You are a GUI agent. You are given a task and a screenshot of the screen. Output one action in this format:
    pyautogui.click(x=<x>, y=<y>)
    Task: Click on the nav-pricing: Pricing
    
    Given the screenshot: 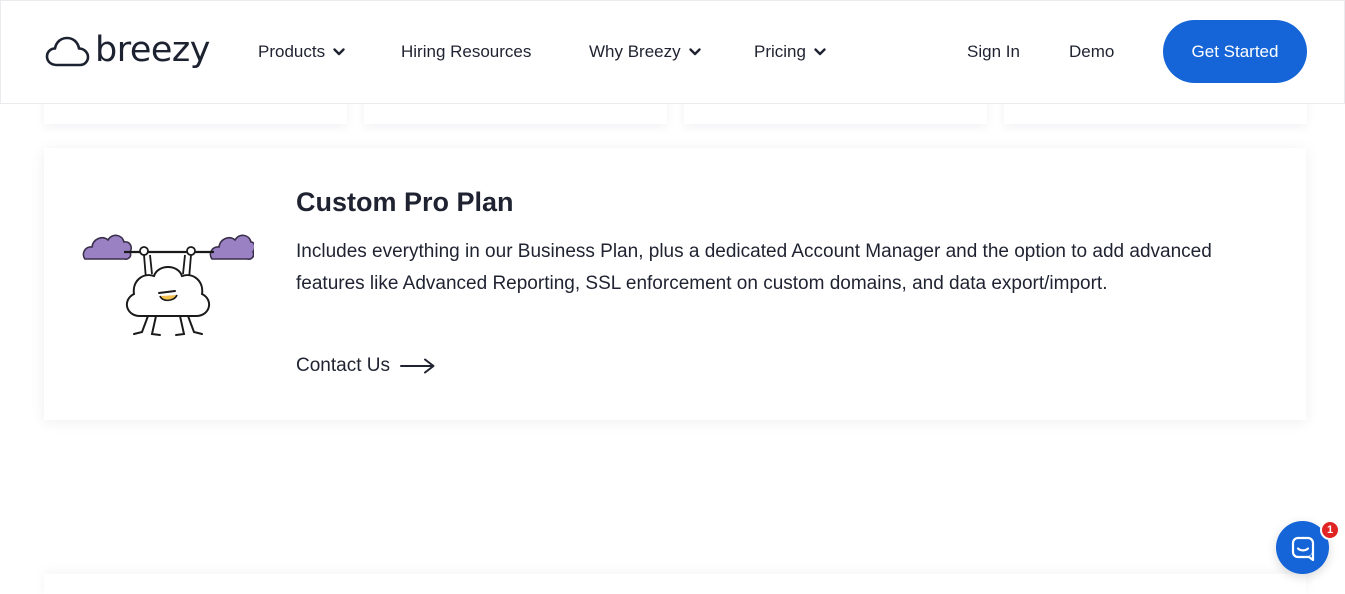 What is the action you would take?
    pyautogui.click(x=790, y=52)
    